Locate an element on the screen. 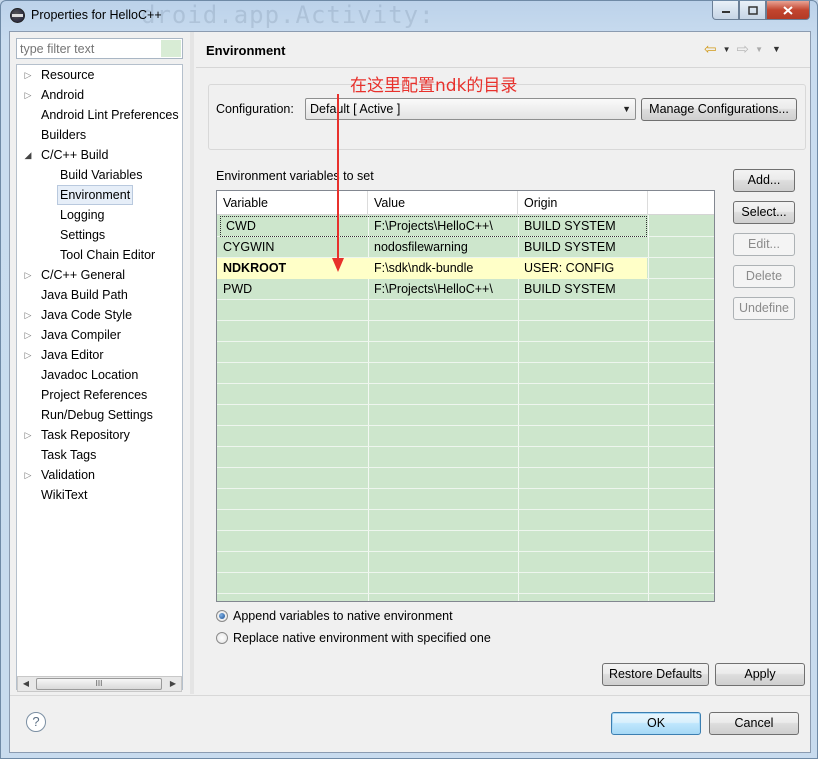 This screenshot has width=818, height=759. append-option-label: Append variables to native environment is located at coordinates (343, 616).